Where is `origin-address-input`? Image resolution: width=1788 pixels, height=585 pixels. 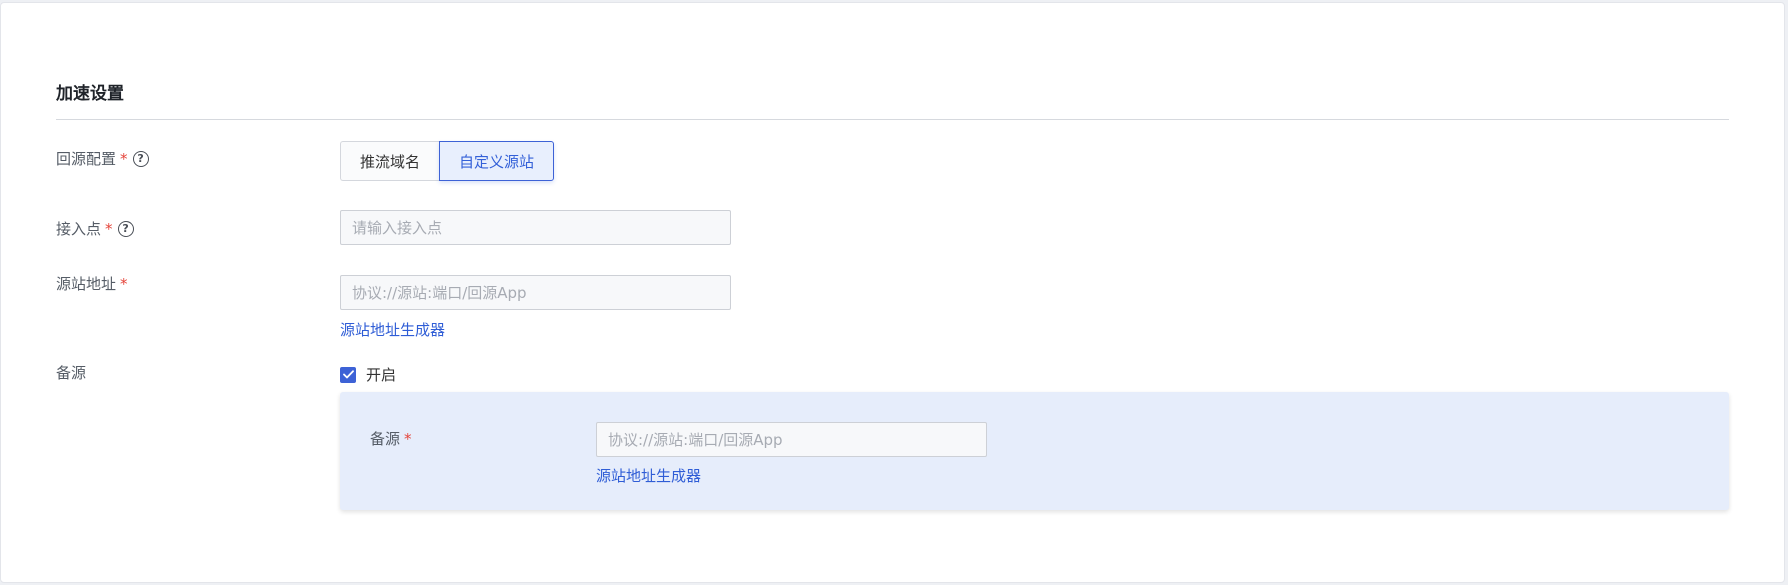 origin-address-input is located at coordinates (535, 292).